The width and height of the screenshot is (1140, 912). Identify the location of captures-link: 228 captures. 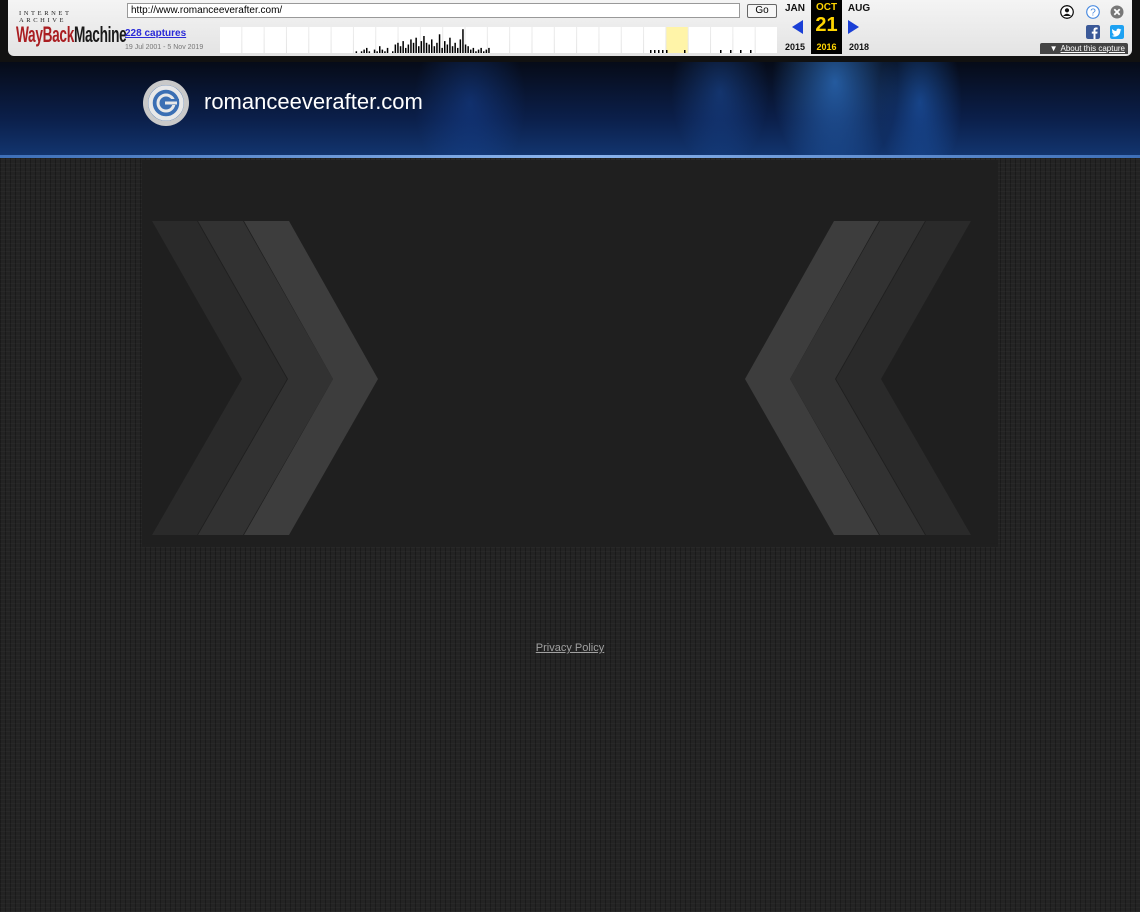
(155, 33).